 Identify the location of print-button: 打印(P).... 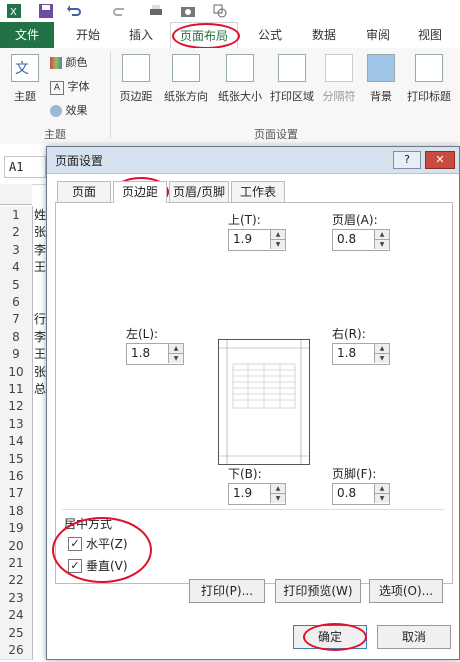
(227, 591).